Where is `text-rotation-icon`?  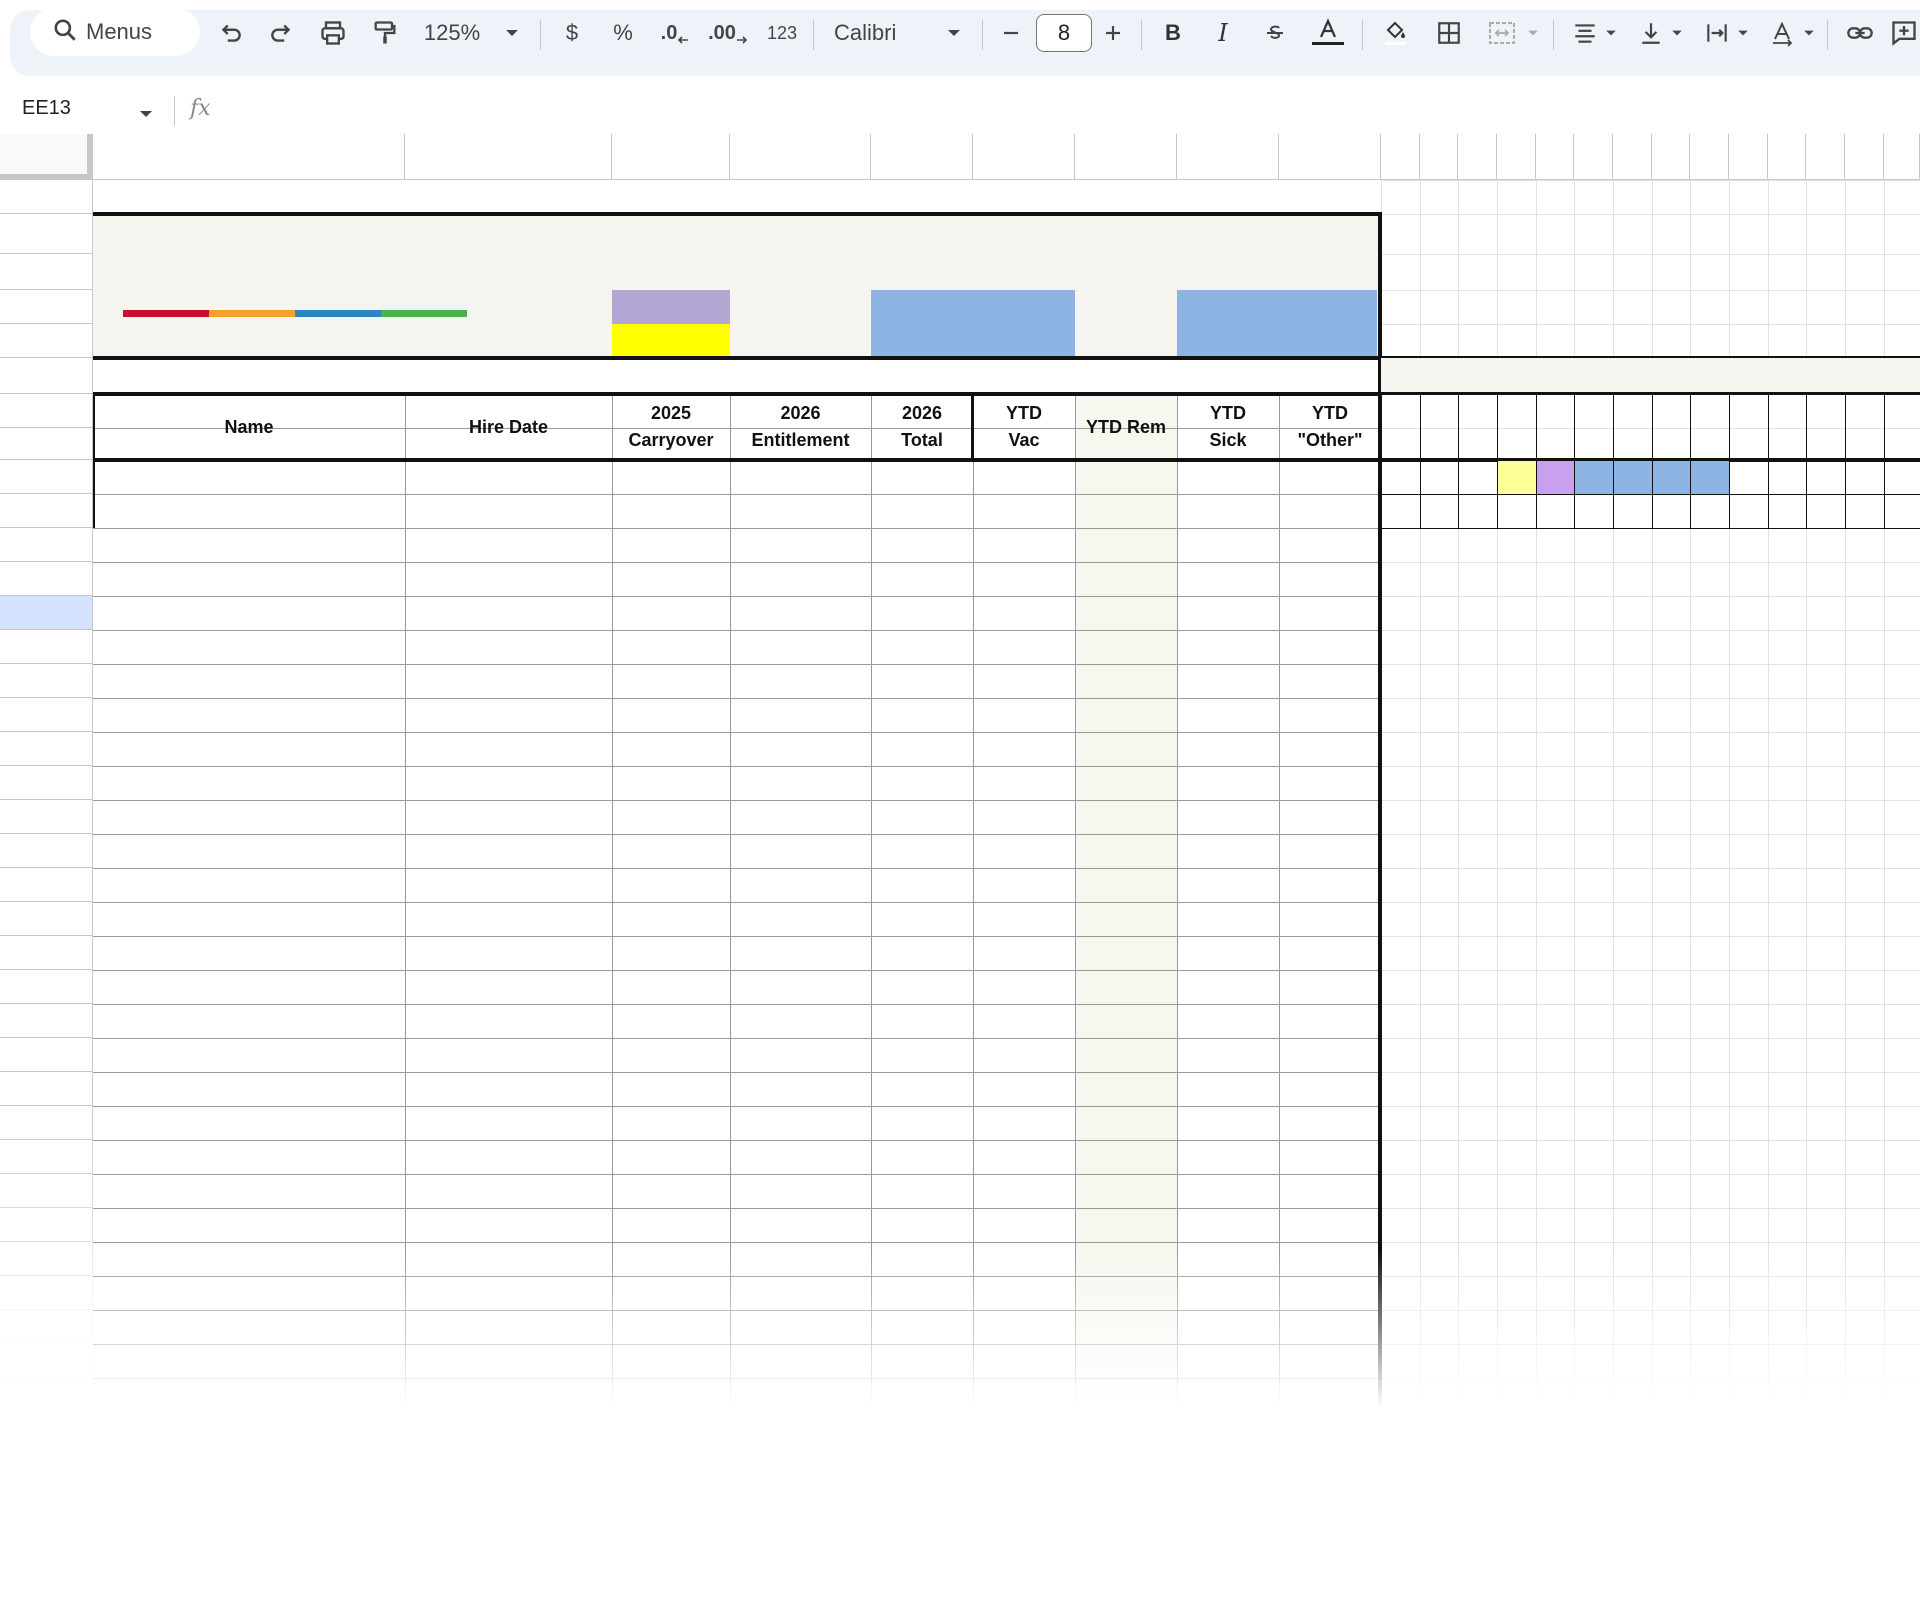
text-rotation-icon is located at coordinates (1783, 33).